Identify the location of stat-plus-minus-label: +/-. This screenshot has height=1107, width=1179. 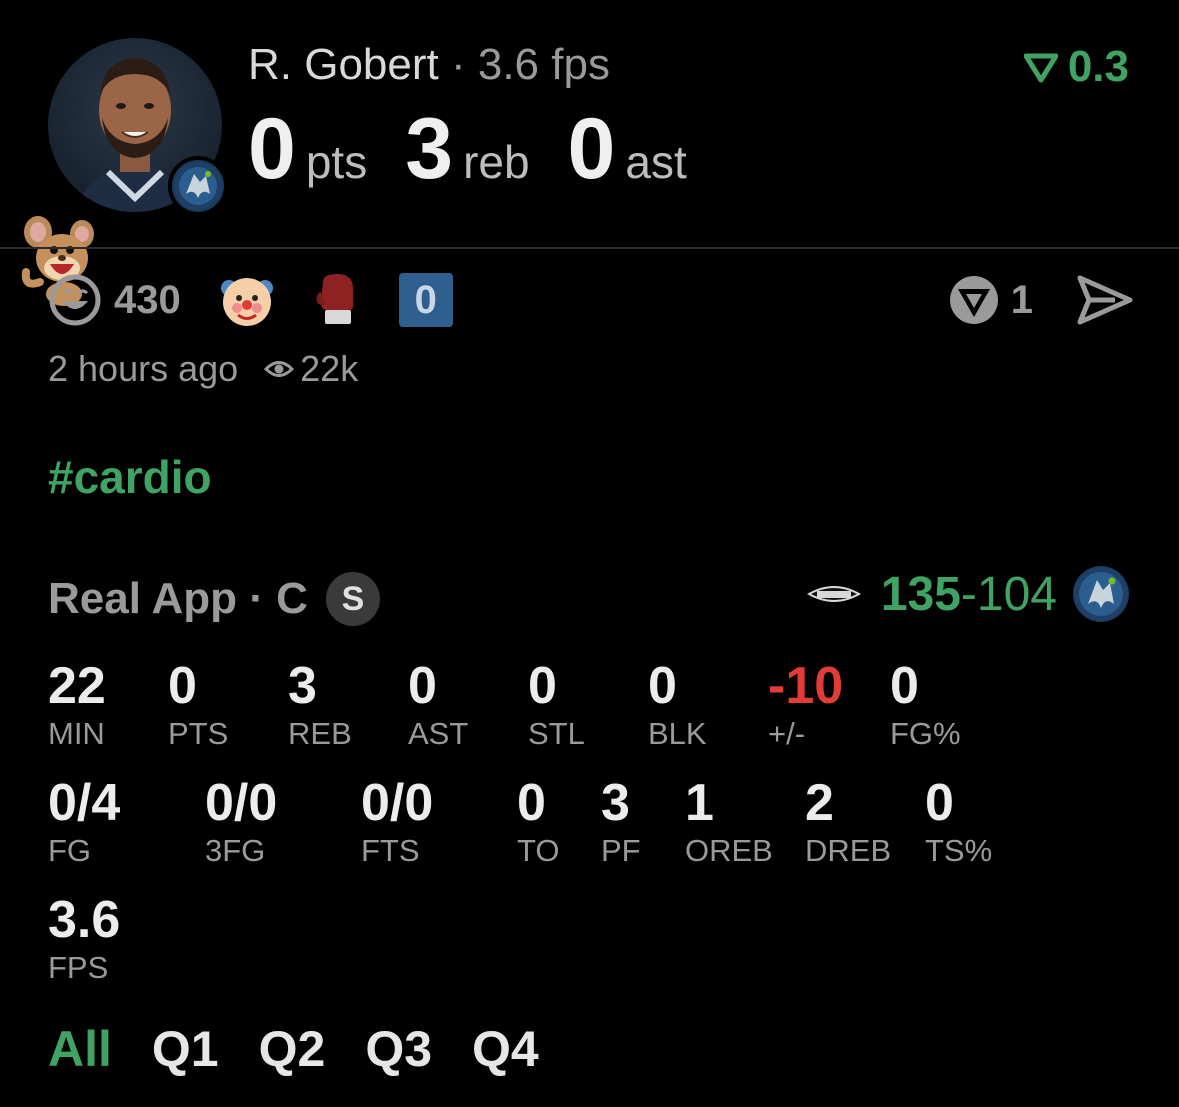
(787, 733).